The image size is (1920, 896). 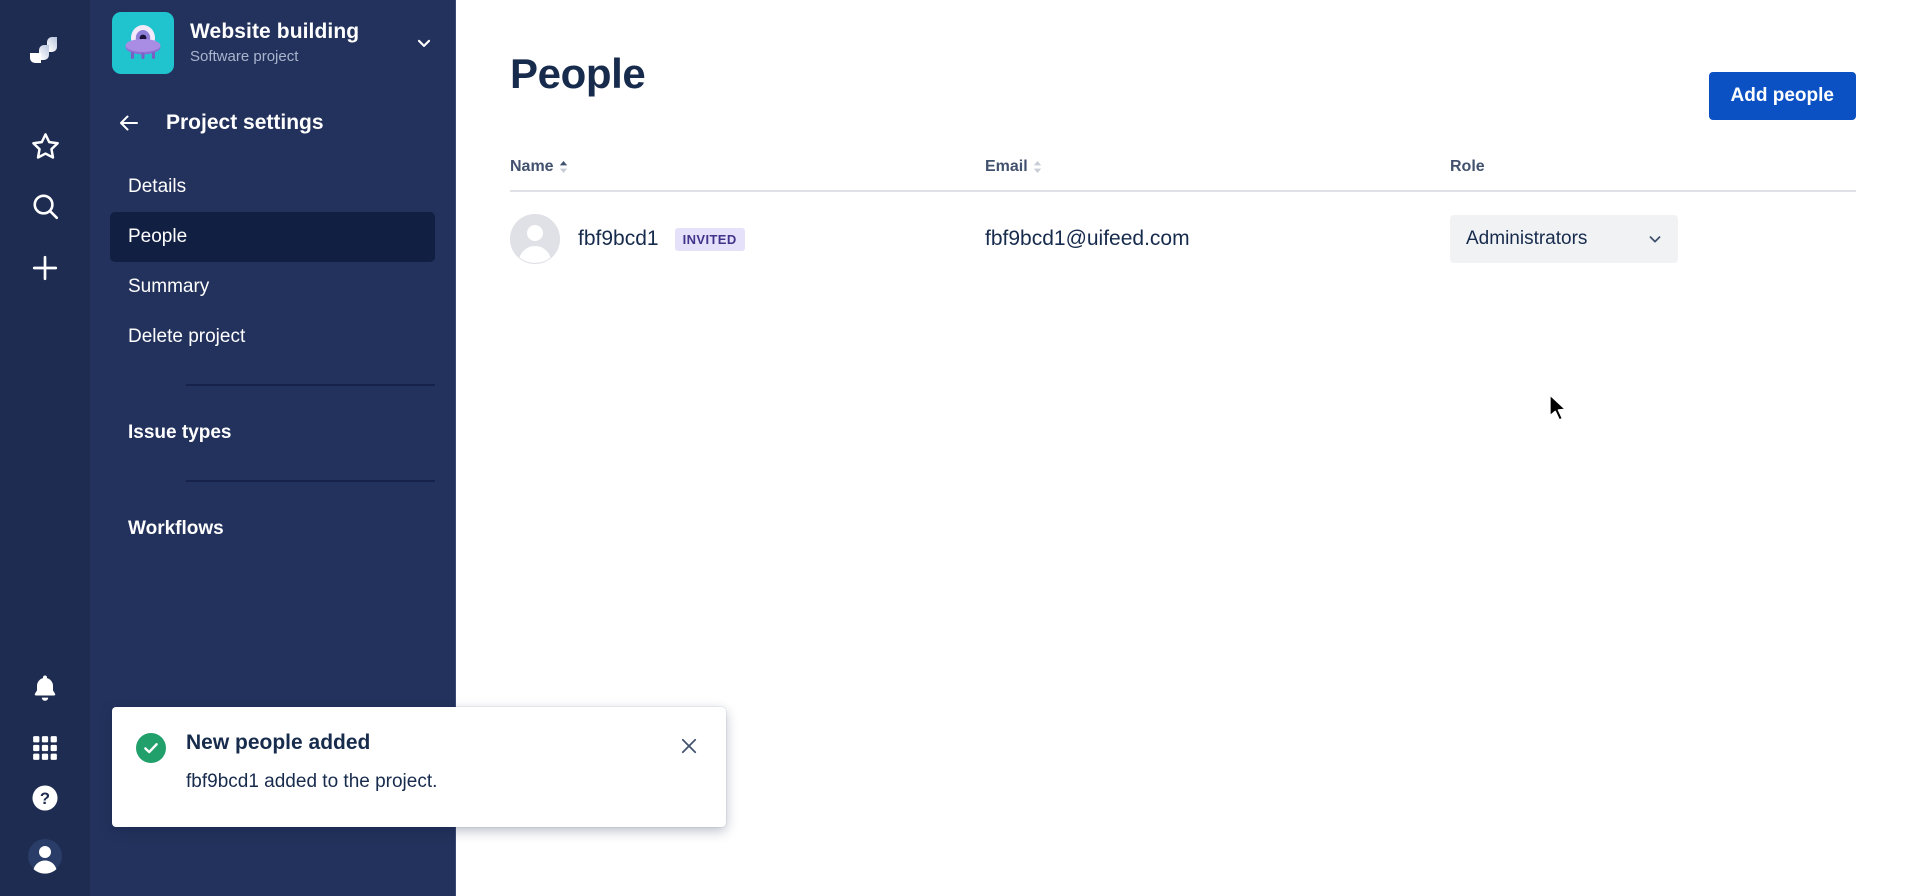 What do you see at coordinates (157, 186) in the screenshot?
I see `sidebar-item-label: Details` at bounding box center [157, 186].